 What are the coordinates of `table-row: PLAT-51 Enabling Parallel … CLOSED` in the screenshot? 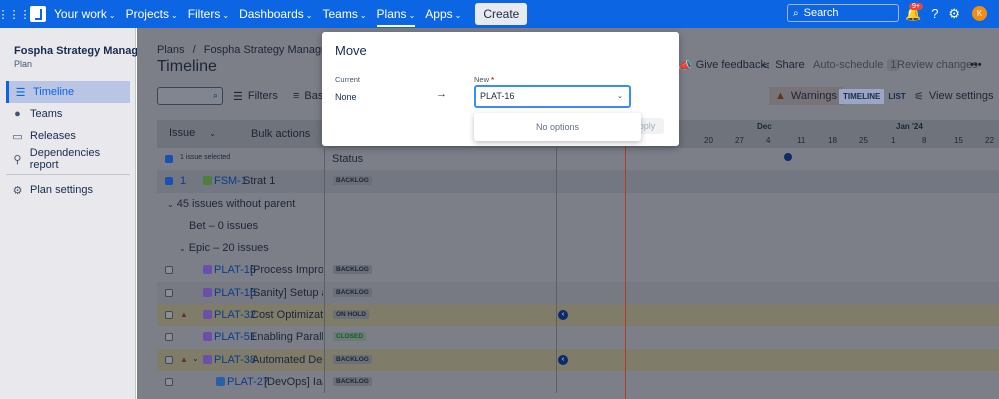 It's located at (578, 337).